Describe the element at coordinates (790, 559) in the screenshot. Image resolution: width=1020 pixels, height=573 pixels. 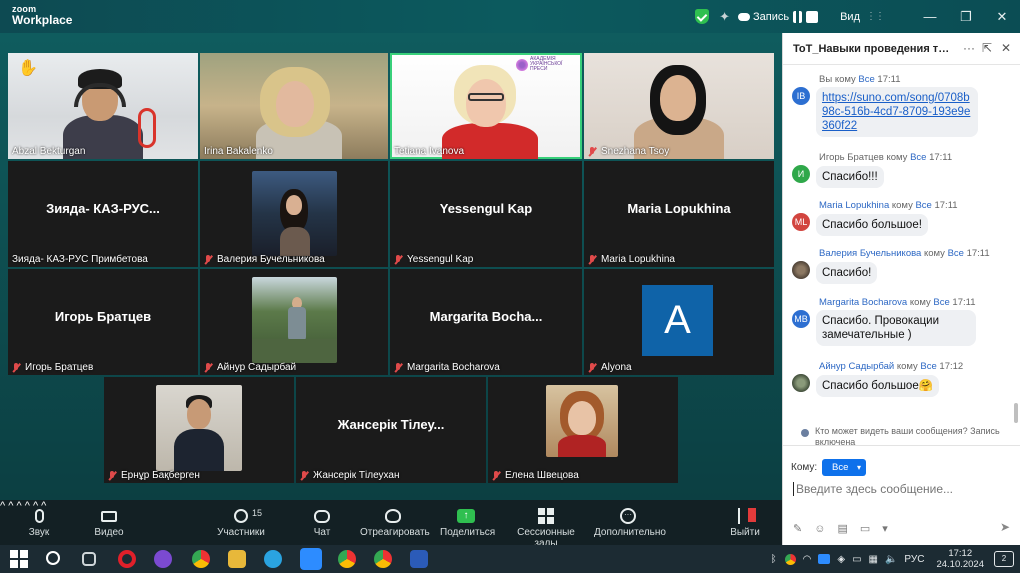
I see `chrome-tray-icon` at that location.